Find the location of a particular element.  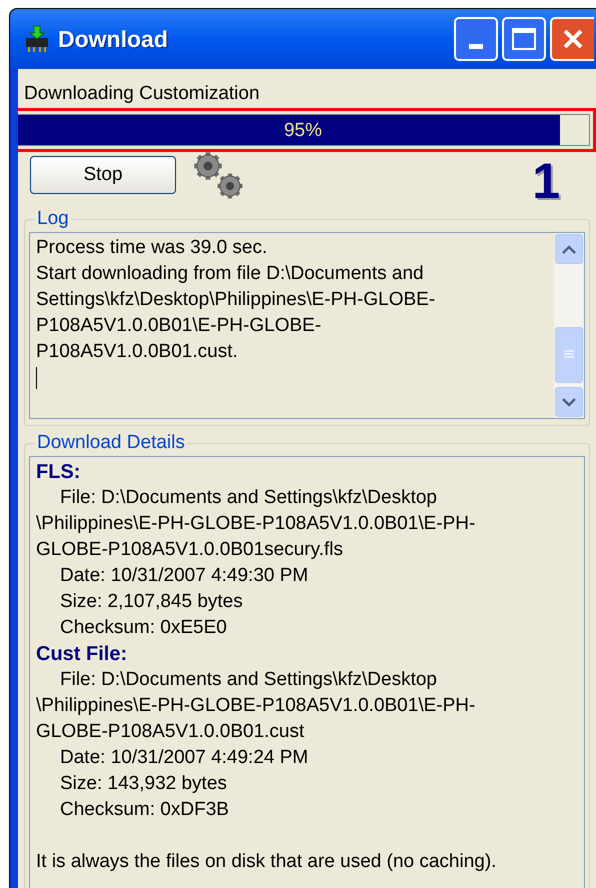

close-button is located at coordinates (572, 39).